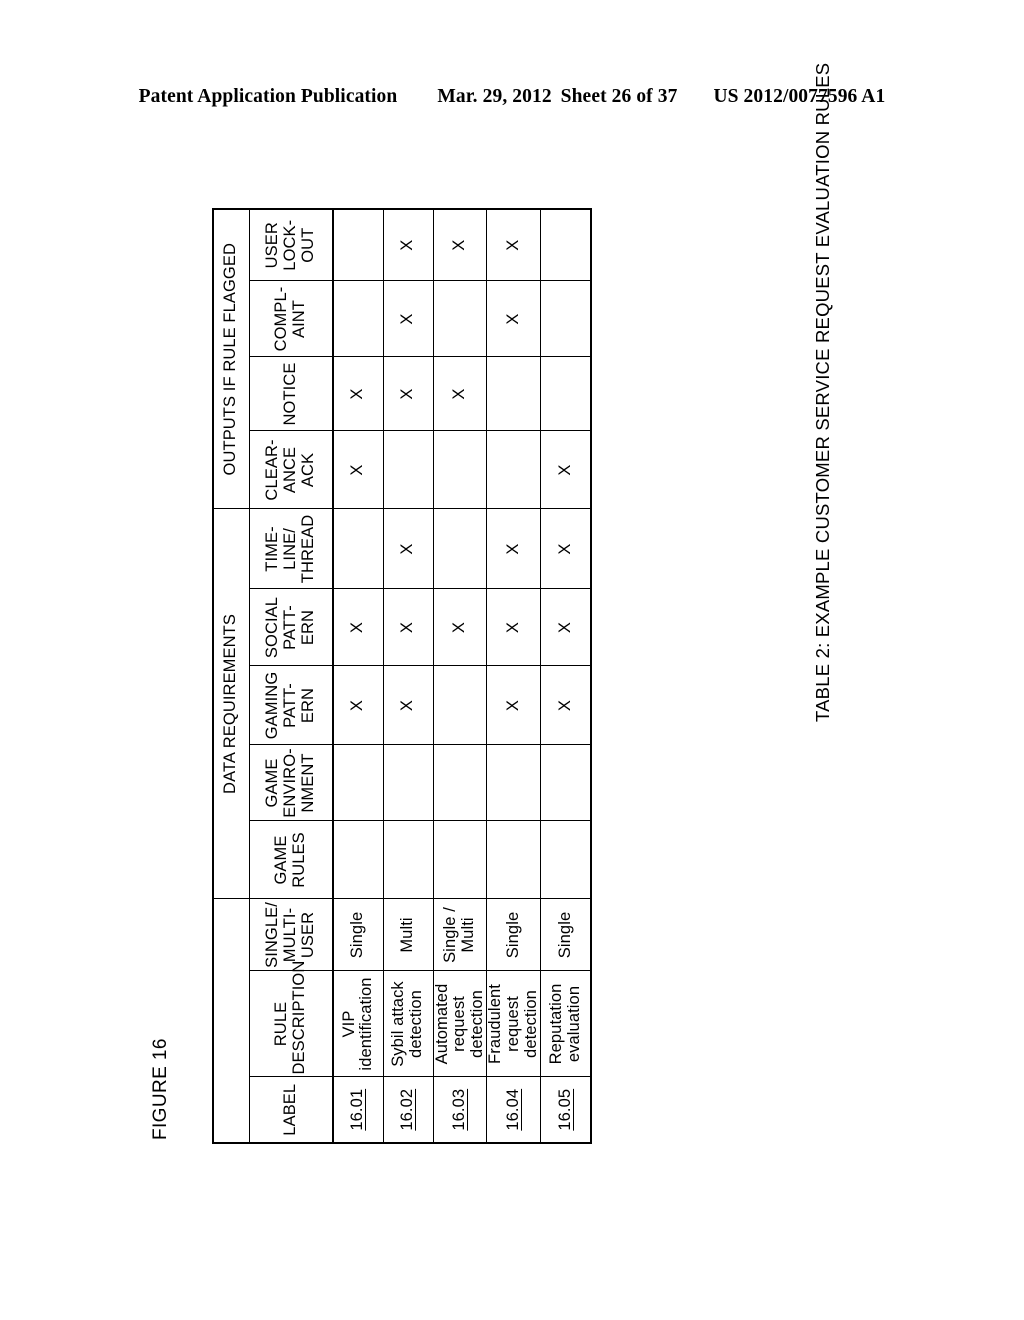  I want to click on column-header-social-pattern: SOCIAL PATT- ERN, so click(291, 627).